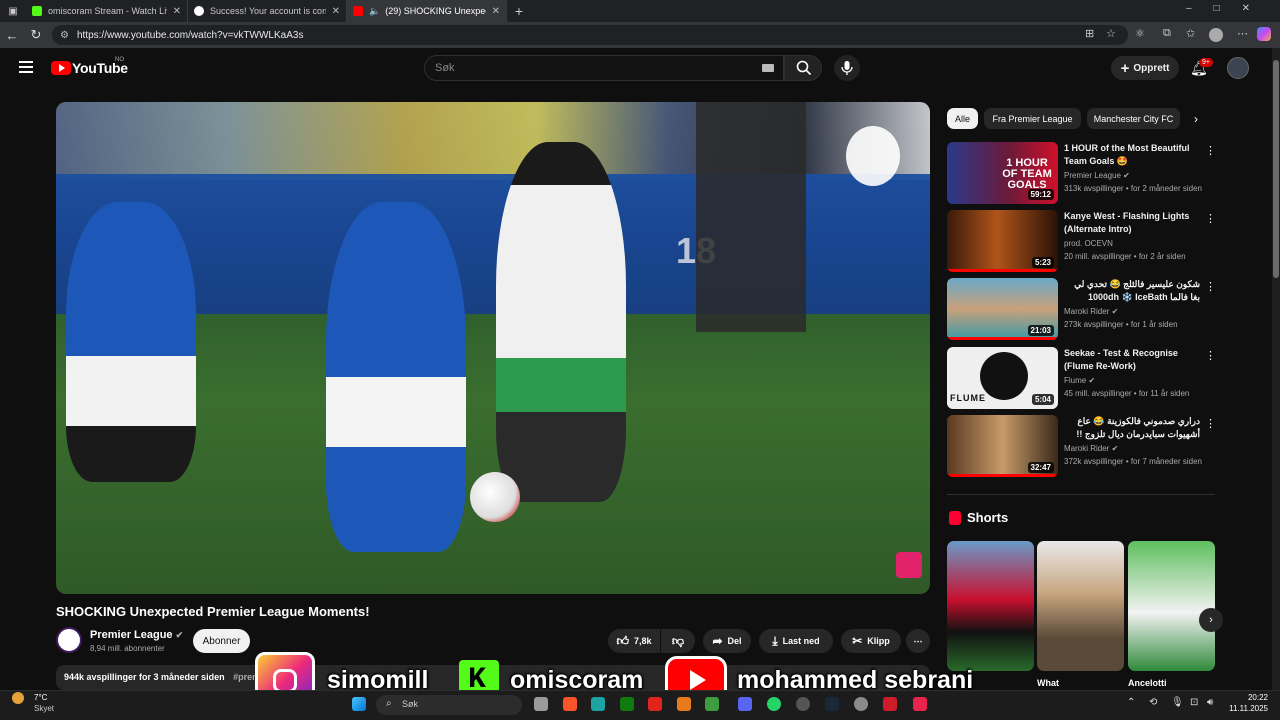 The width and height of the screenshot is (1280, 720). Describe the element at coordinates (774, 704) in the screenshot. I see `whatsapp-icon` at that location.